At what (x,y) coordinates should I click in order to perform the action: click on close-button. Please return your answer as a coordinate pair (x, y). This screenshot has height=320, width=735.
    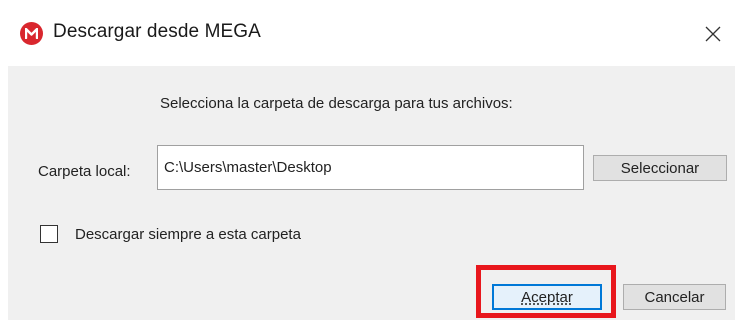
    Looking at the image, I should click on (713, 34).